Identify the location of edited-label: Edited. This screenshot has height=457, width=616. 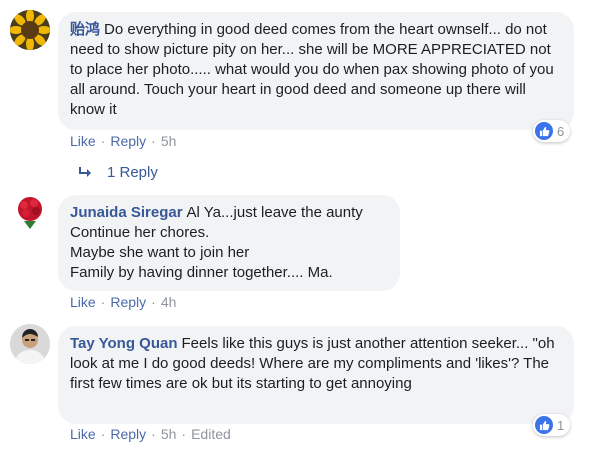
(211, 434).